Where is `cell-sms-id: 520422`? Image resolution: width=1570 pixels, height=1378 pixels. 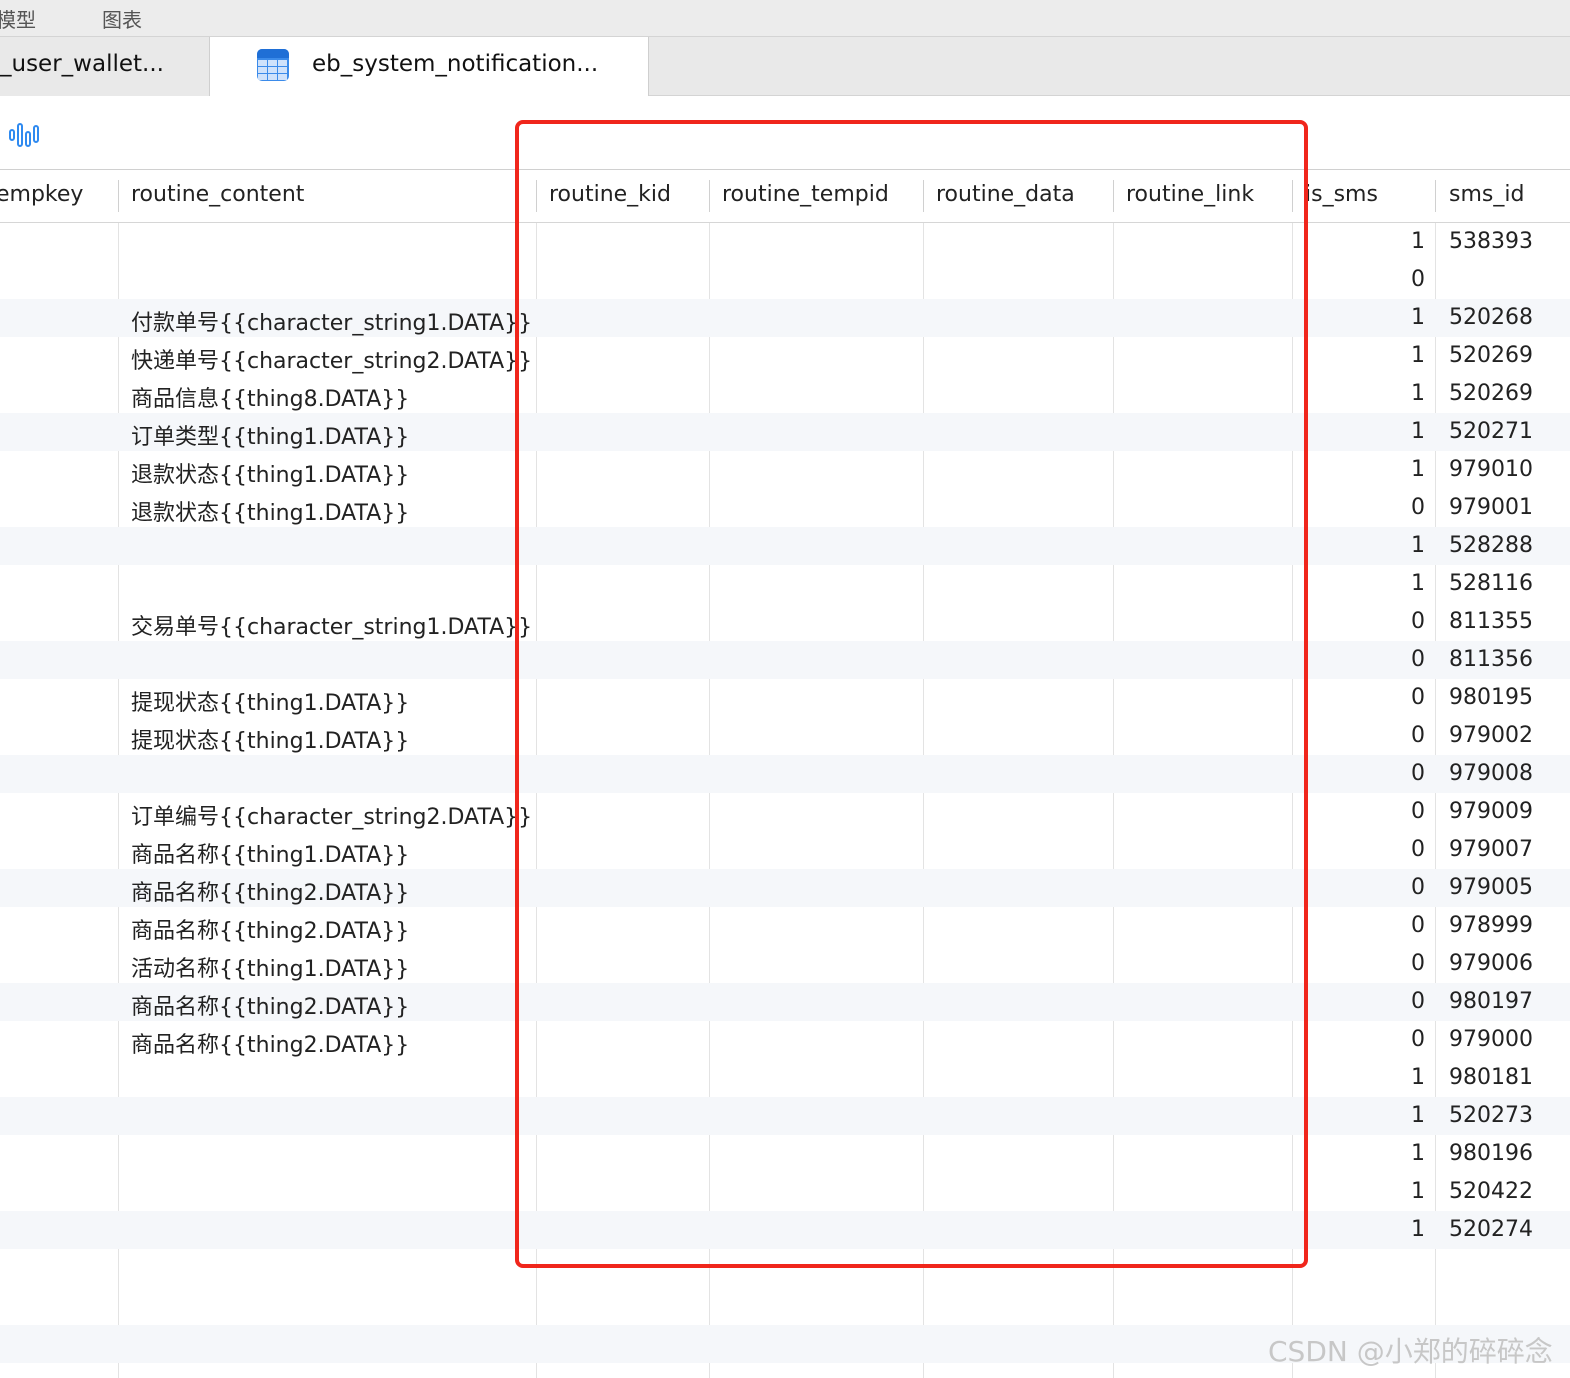
cell-sms-id: 520422 is located at coordinates (1491, 1191).